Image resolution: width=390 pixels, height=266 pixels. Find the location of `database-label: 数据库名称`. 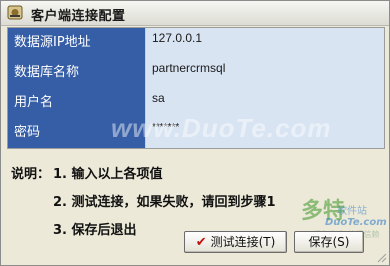

database-label: 数据库名称 is located at coordinates (77, 73).